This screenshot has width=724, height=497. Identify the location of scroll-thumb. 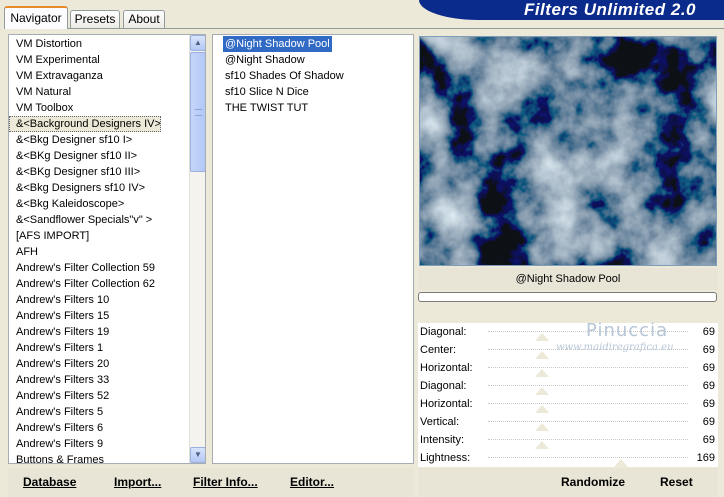
(197, 112).